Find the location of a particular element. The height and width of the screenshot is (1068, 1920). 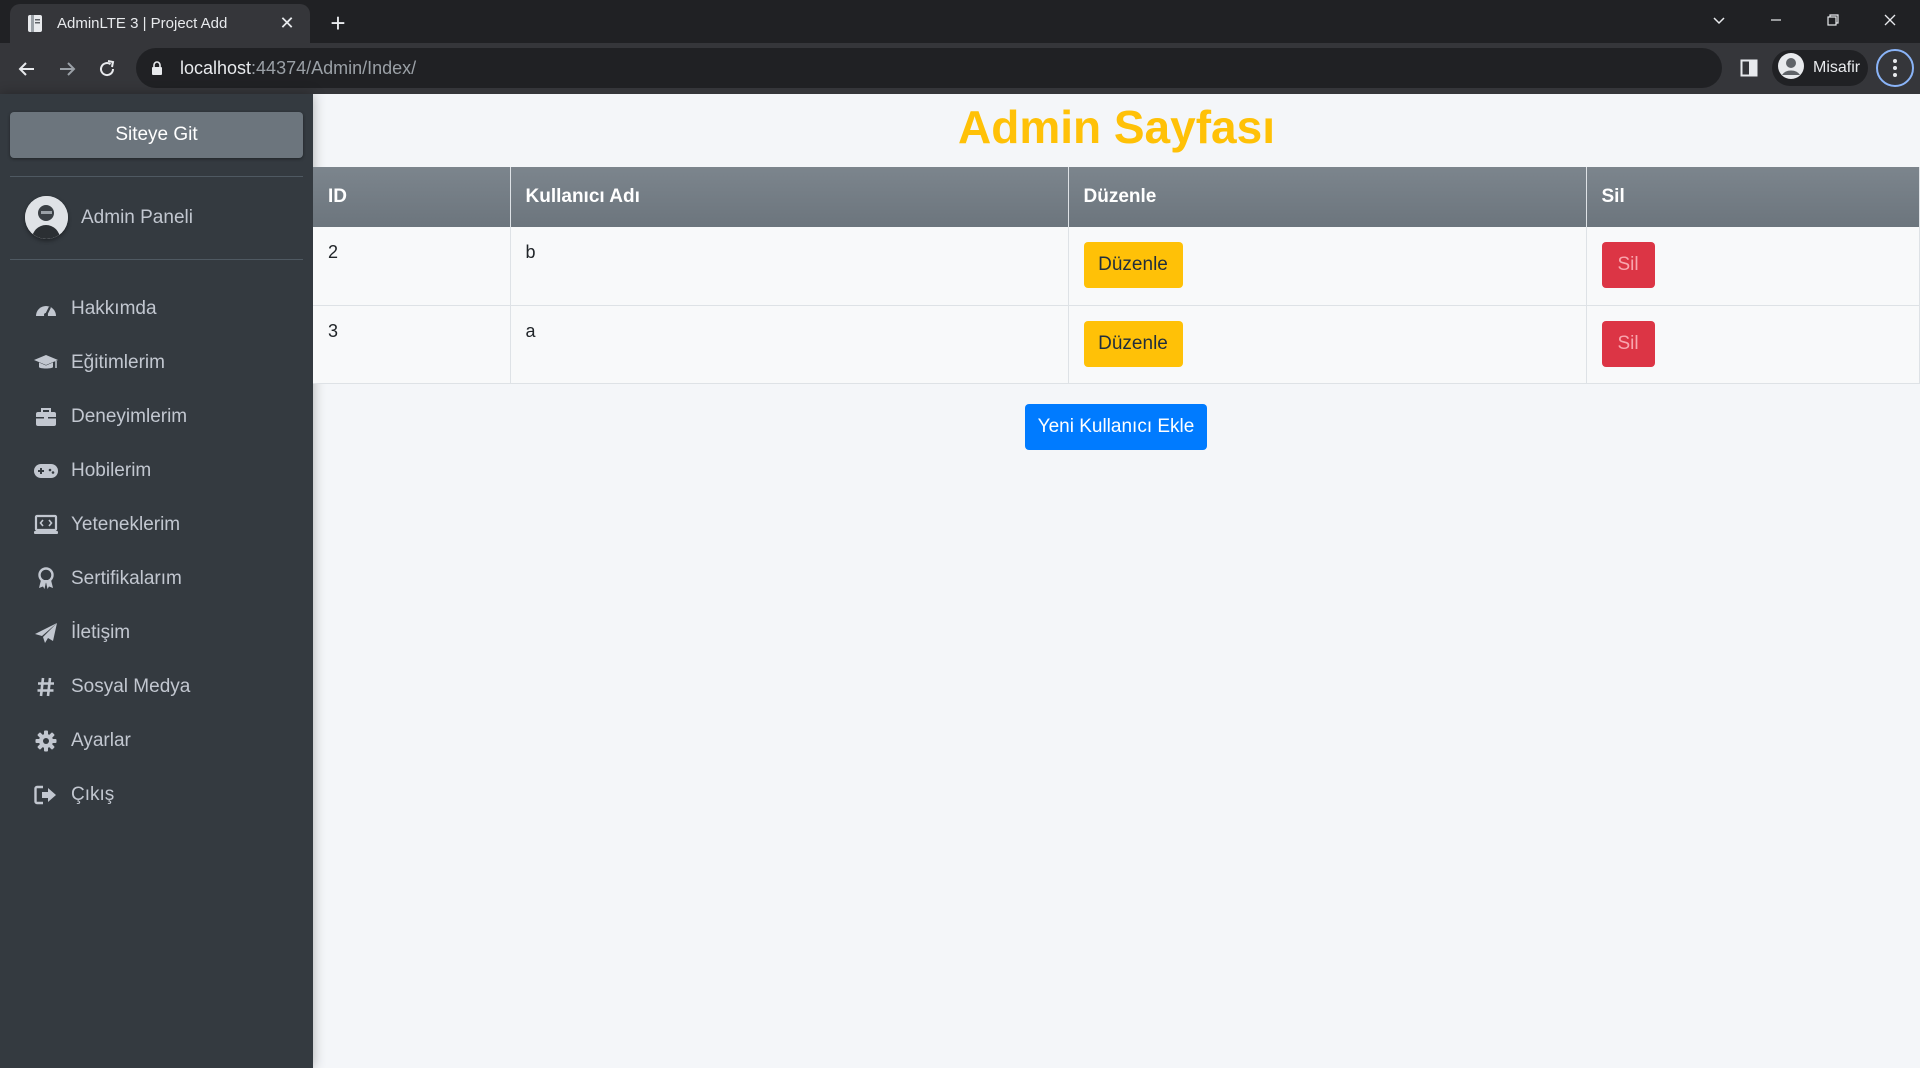

award-icon is located at coordinates (46, 579).